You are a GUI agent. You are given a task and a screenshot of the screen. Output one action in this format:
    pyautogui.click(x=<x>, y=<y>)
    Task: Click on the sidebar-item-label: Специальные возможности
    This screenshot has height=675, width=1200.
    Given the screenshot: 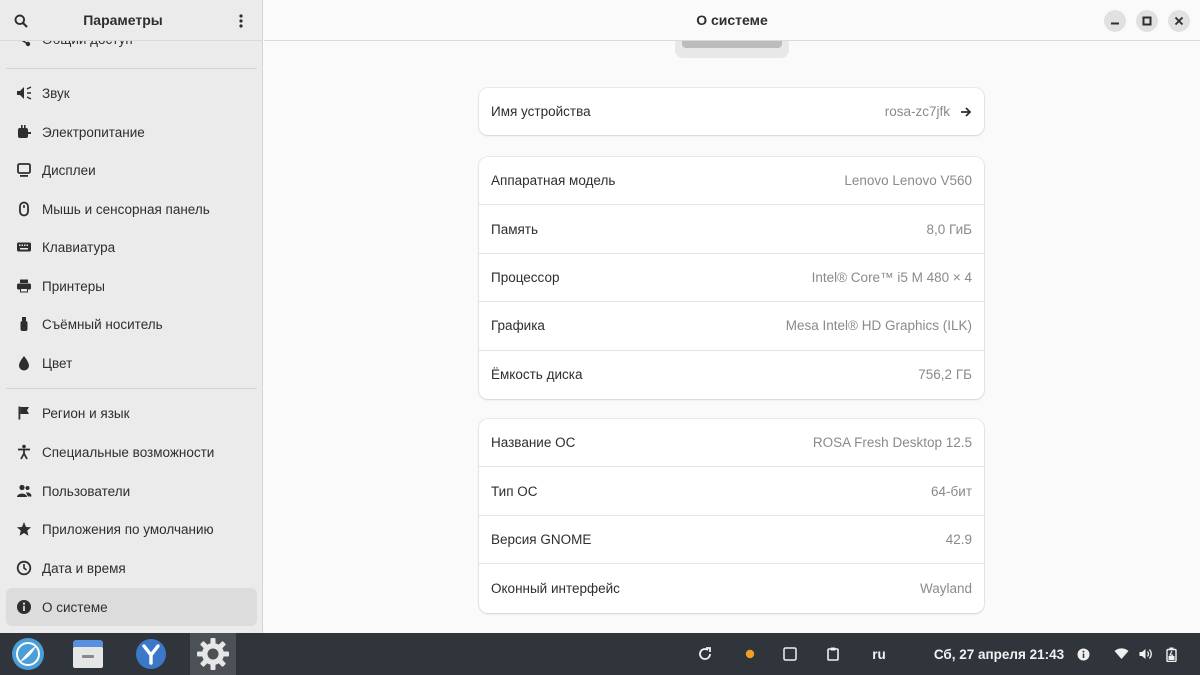 What is the action you would take?
    pyautogui.click(x=128, y=452)
    